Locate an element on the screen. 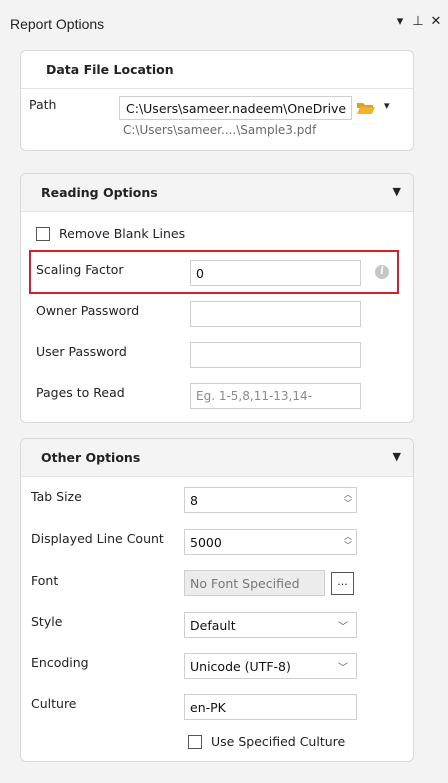 This screenshot has width=448, height=783. style-value: Default is located at coordinates (213, 625).